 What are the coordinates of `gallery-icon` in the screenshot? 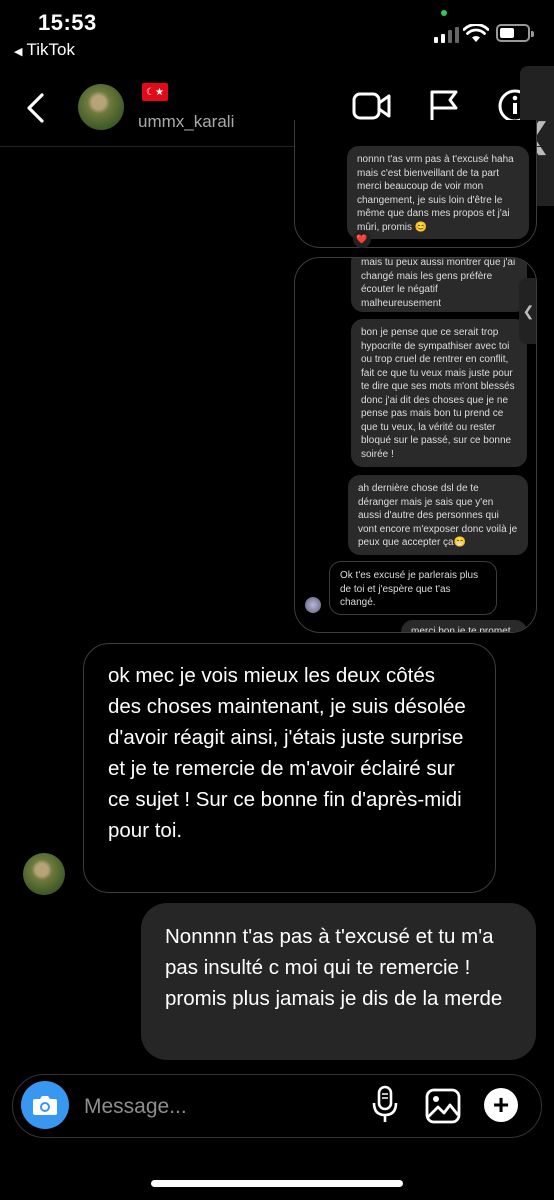 It's located at (443, 1106).